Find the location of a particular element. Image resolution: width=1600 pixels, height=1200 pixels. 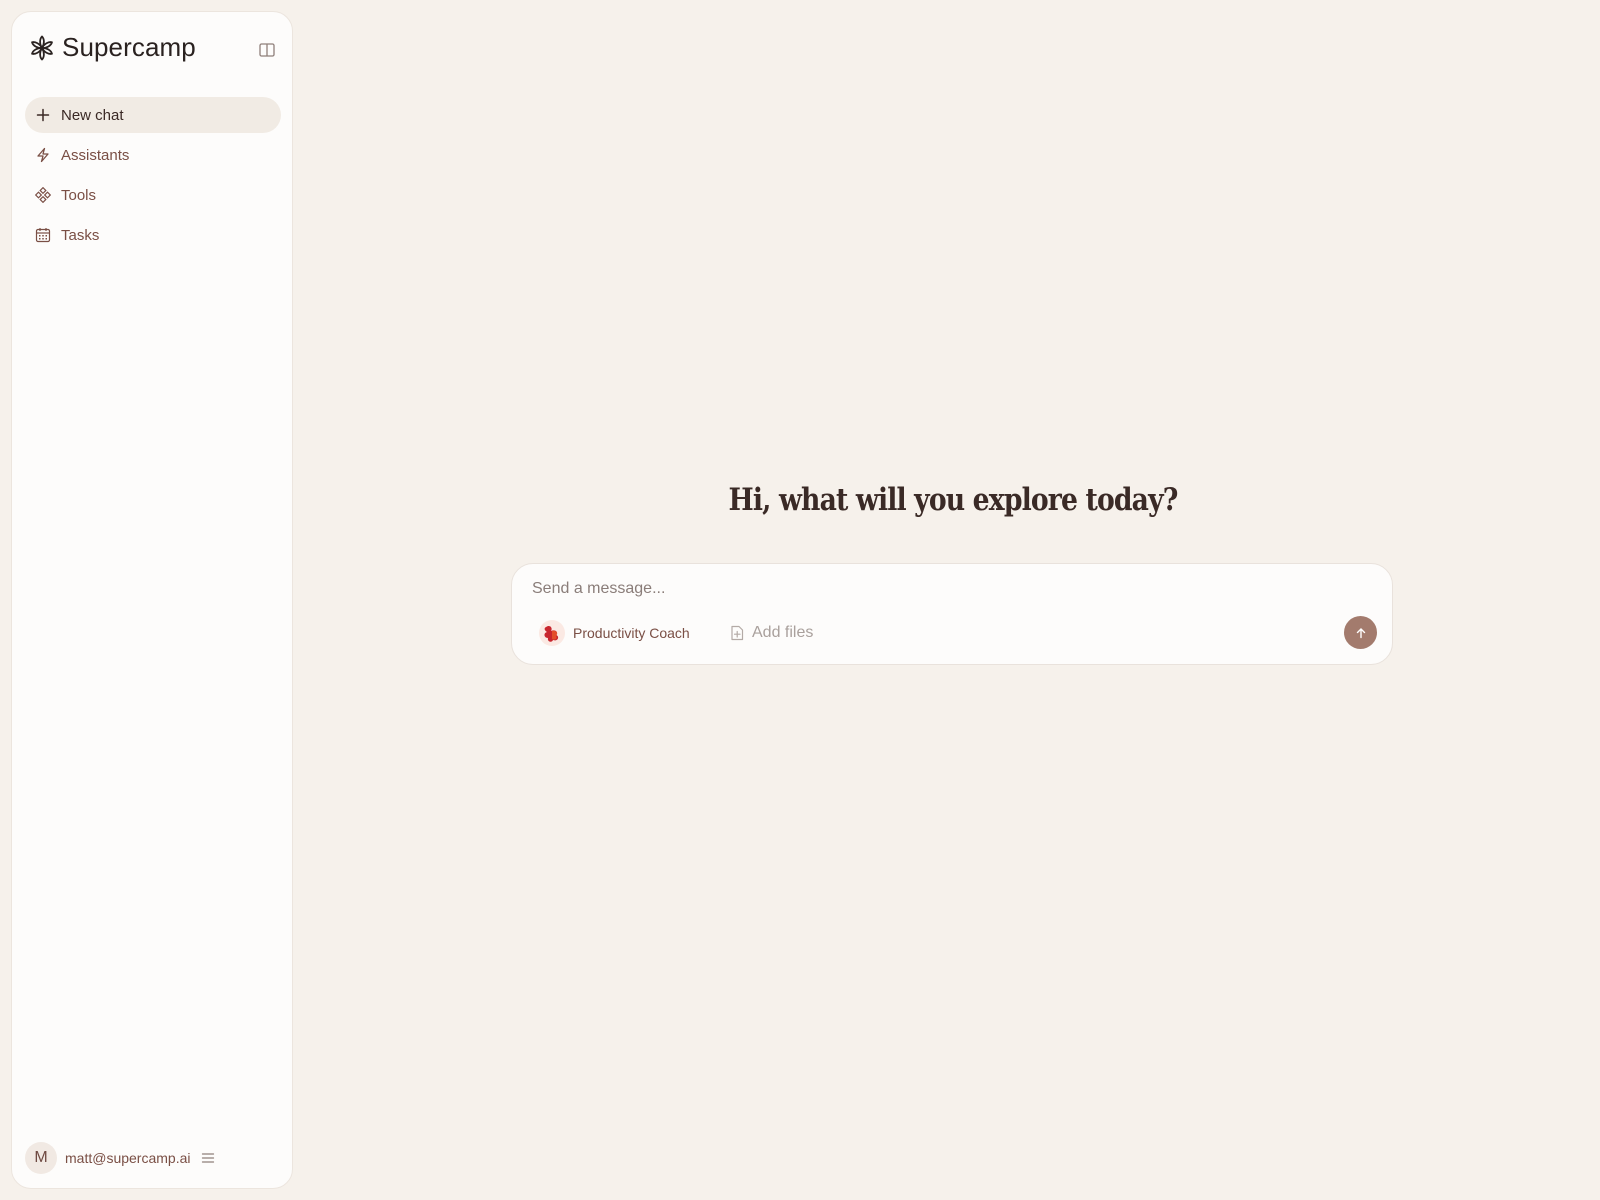

sidebar-toggle-icon is located at coordinates (267, 50).